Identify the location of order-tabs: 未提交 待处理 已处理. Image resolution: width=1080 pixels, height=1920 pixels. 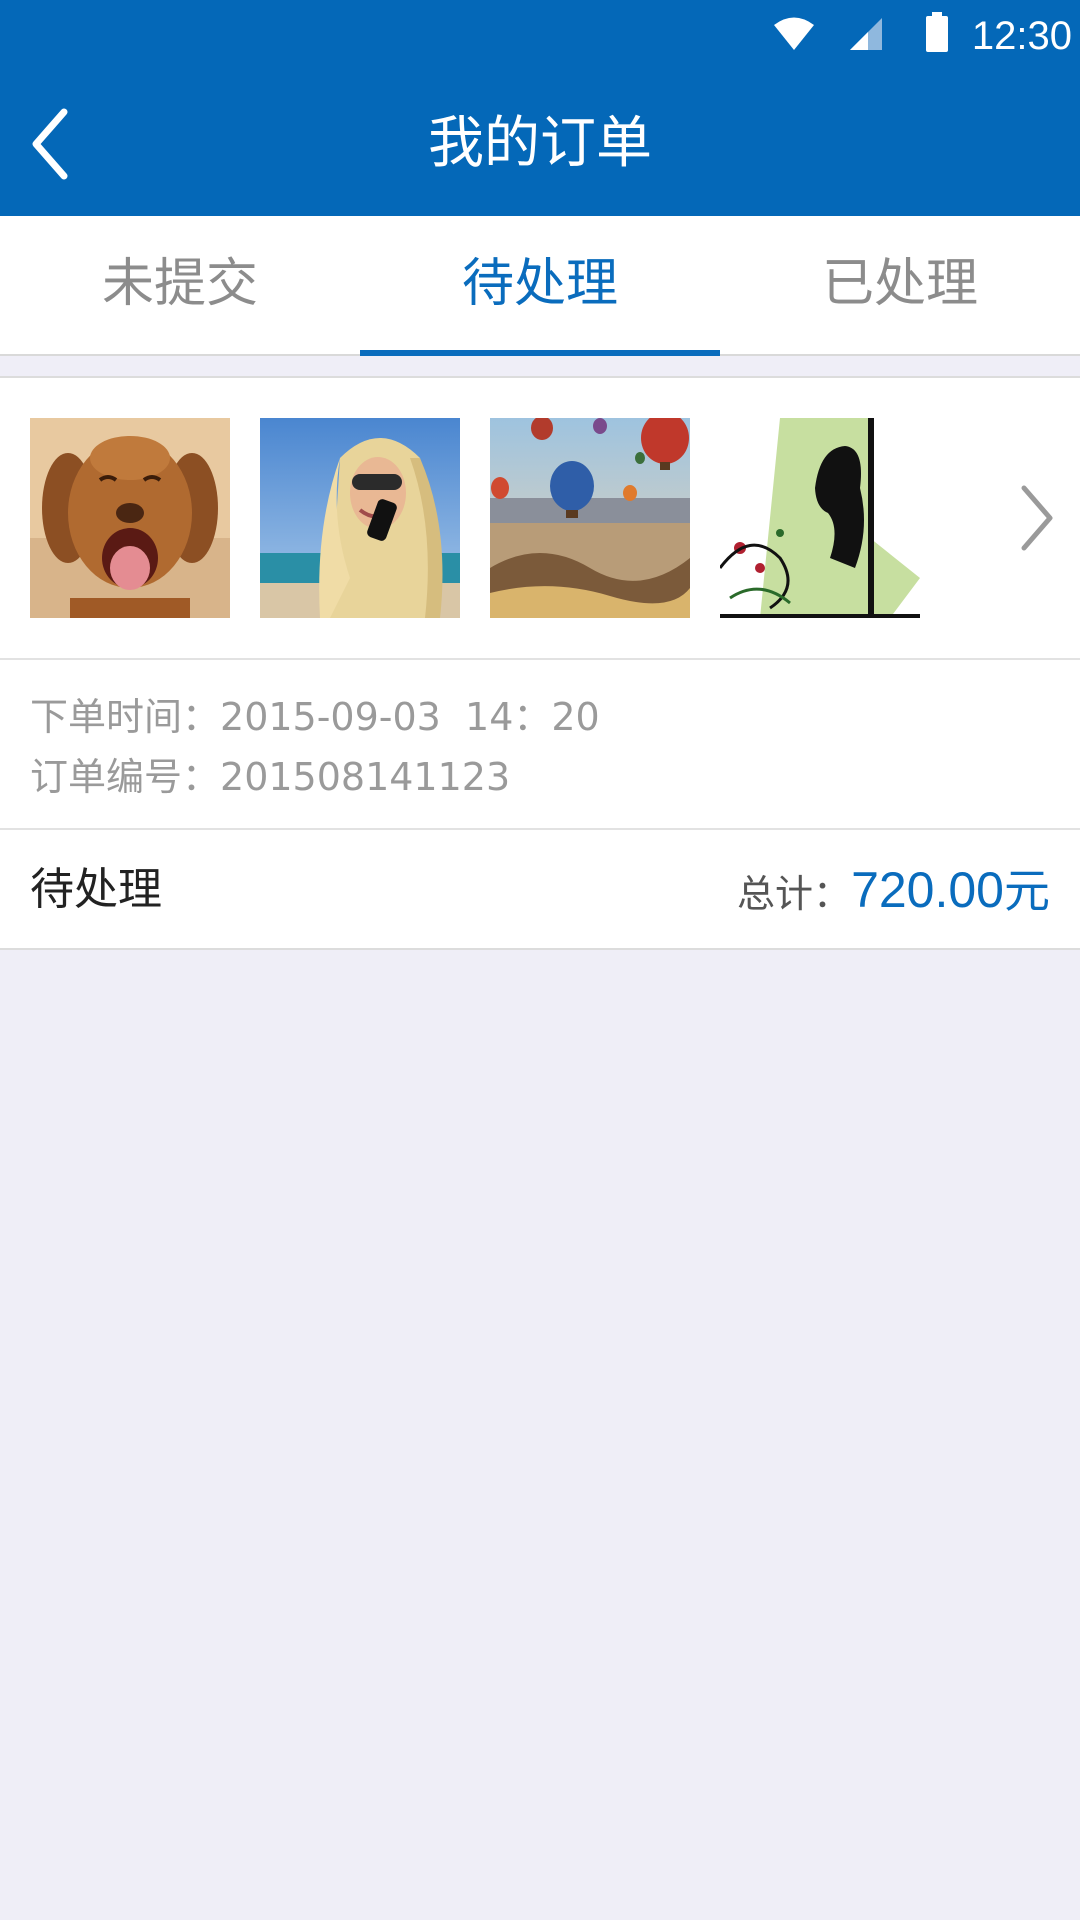
(540, 286).